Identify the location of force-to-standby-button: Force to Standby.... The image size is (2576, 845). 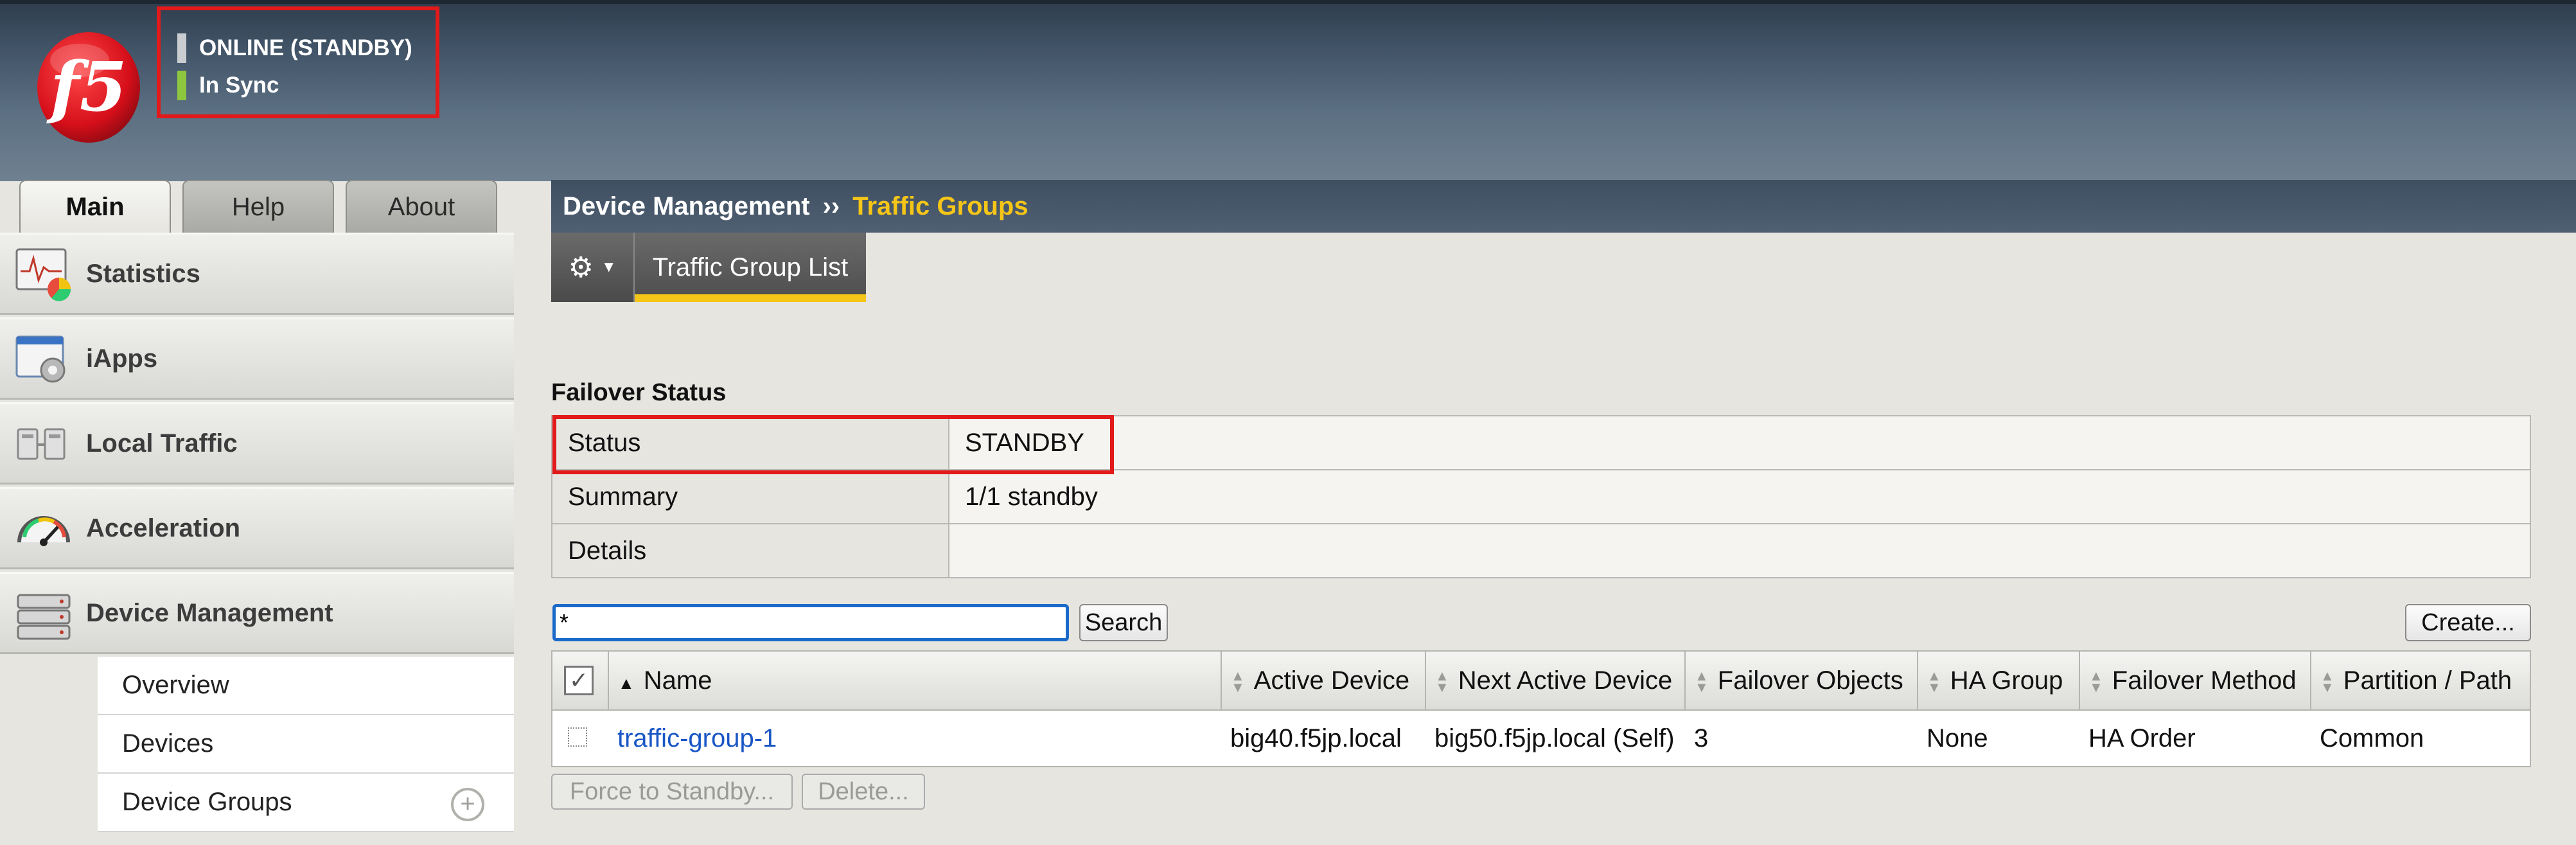
(672, 792).